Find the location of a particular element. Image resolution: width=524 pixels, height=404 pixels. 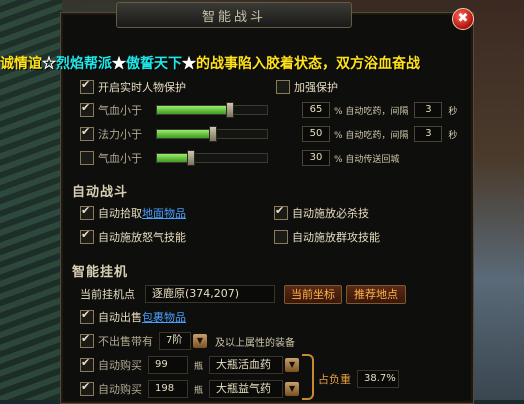

hp-return-row: 气血小于 30 % 自动传送回城 is located at coordinates (239, 158).